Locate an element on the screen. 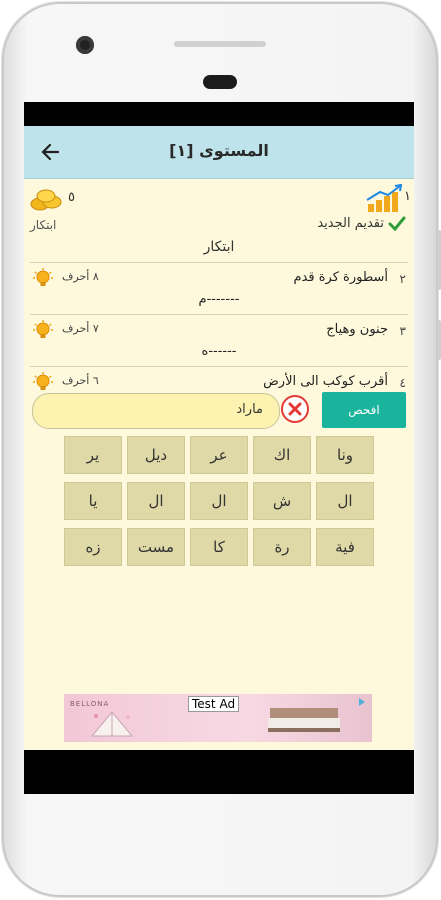 The width and height of the screenshot is (441, 900). row-letter-count: ٧ أحرف is located at coordinates (80, 328).